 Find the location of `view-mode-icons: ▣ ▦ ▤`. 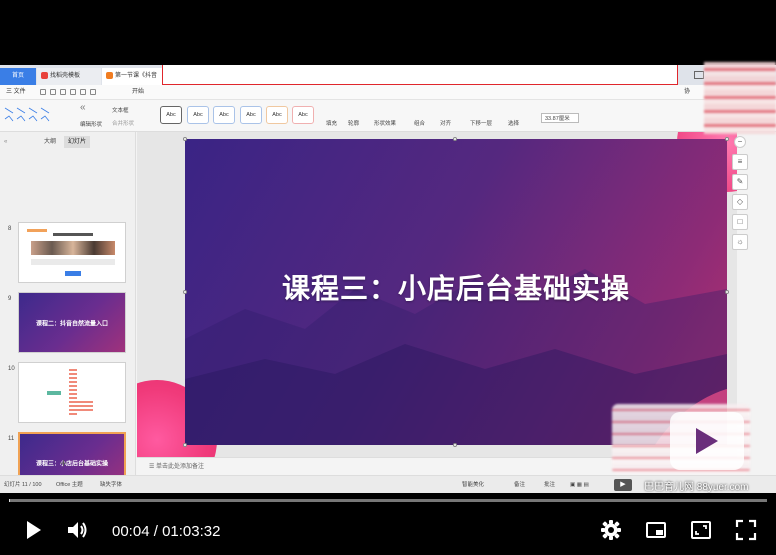

view-mode-icons: ▣ ▦ ▤ is located at coordinates (579, 484).